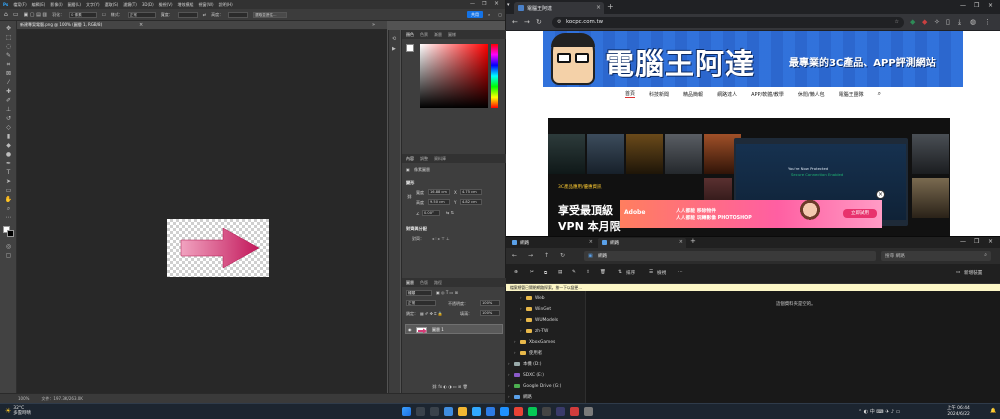  I want to click on more-tools-icon: ⋯, so click(8, 217).